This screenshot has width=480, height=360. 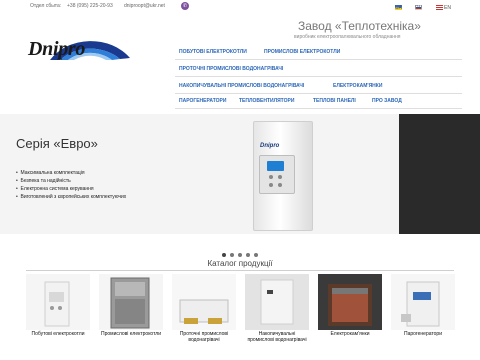 I want to click on menu-item-sauna-heaters: ЕЛЕКТРОКАМ'ЯНКИ, so click(x=357, y=86).